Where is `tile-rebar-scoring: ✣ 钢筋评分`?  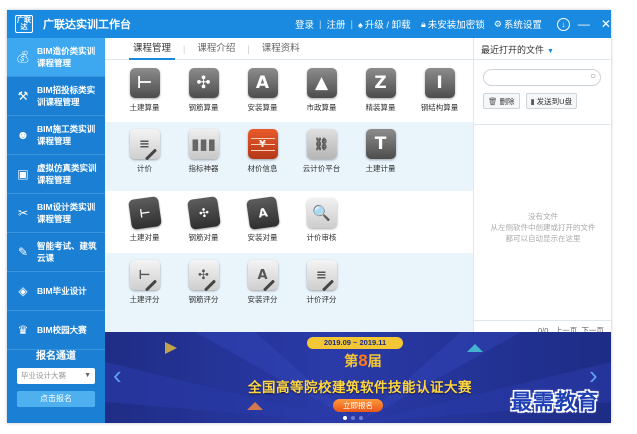 tile-rebar-scoring: ✣ 钢筋评分 is located at coordinates (203, 280).